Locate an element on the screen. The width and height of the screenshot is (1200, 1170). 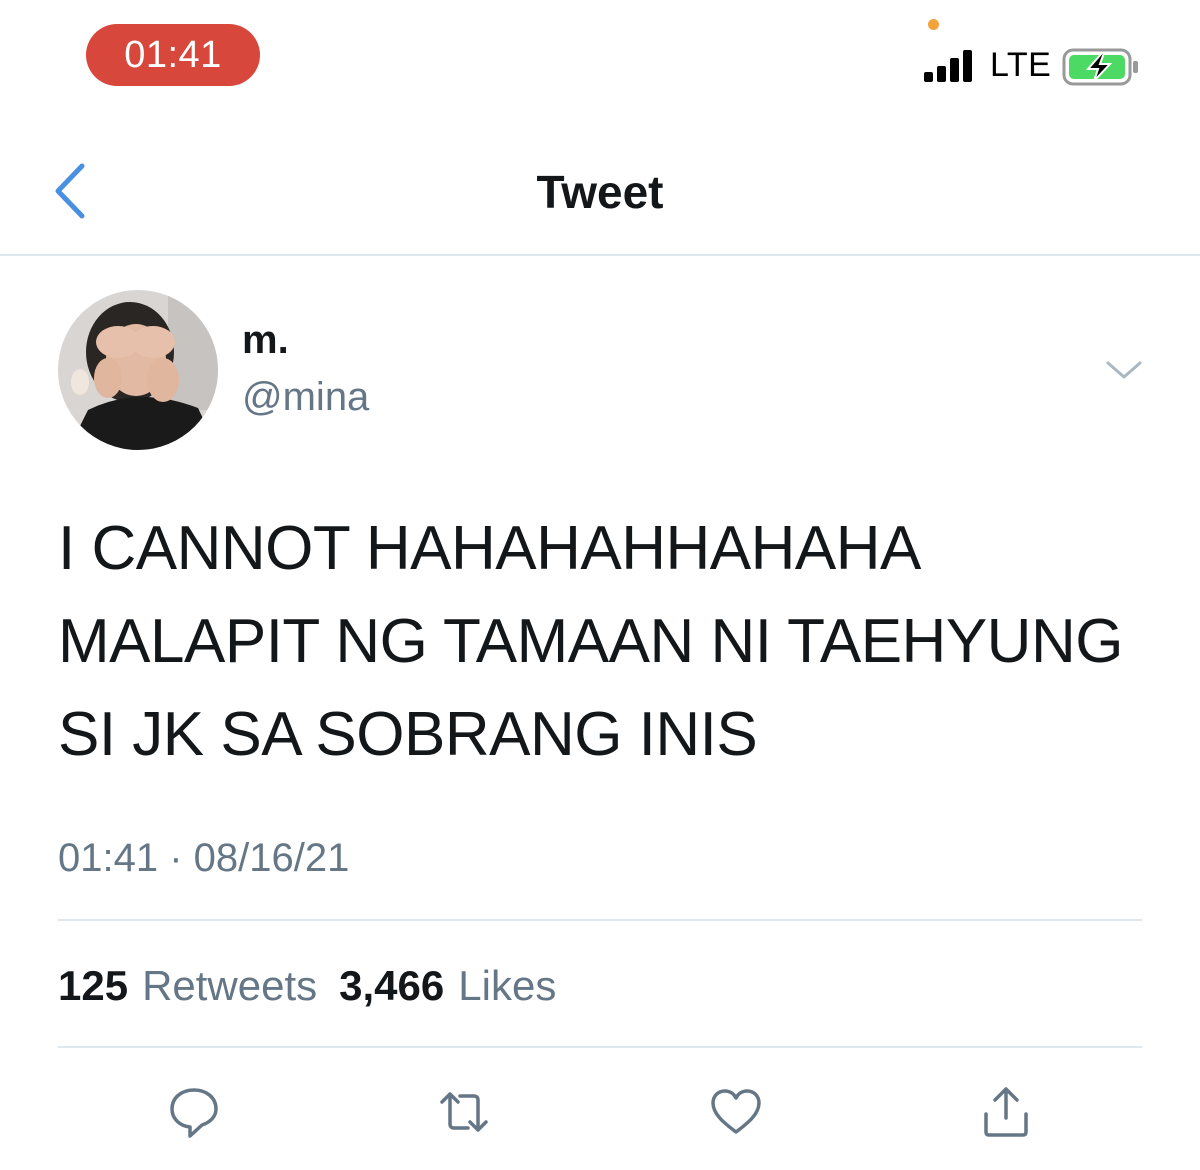
heart-icon is located at coordinates (736, 1111).